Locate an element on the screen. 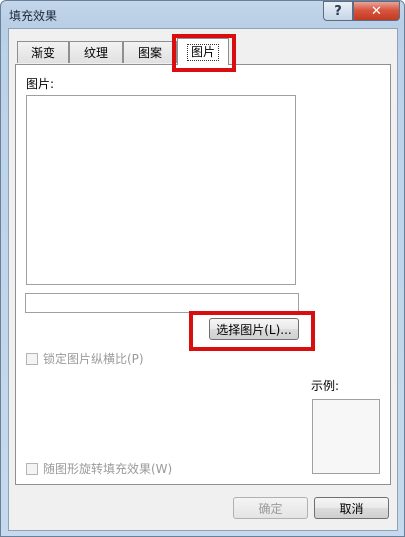  close-icon: ✕ is located at coordinates (376, 11).